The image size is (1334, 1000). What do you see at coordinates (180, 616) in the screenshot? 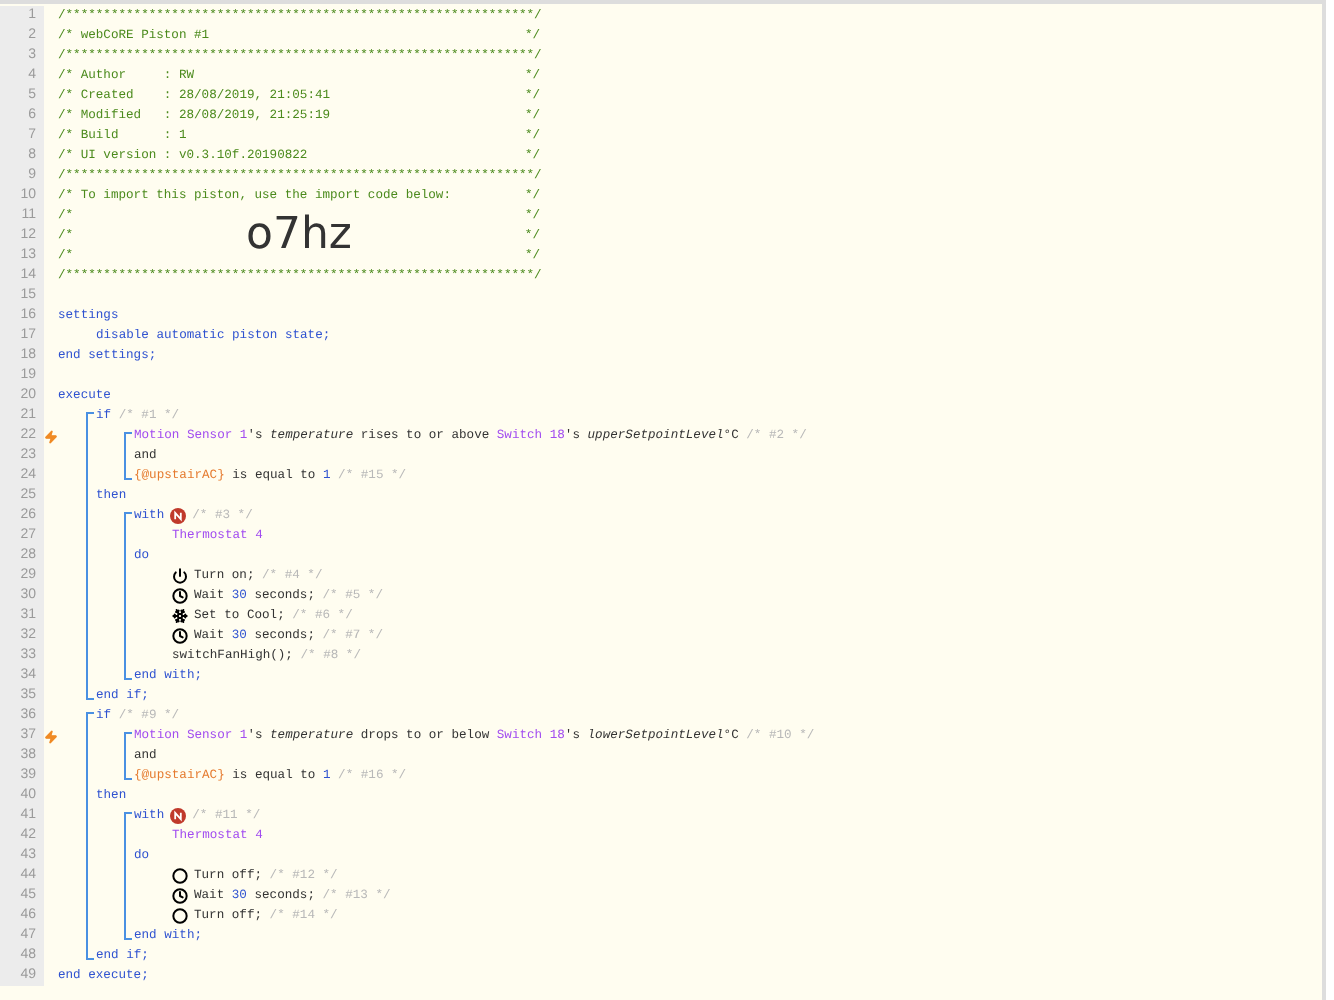
I see `snowflake-icon` at bounding box center [180, 616].